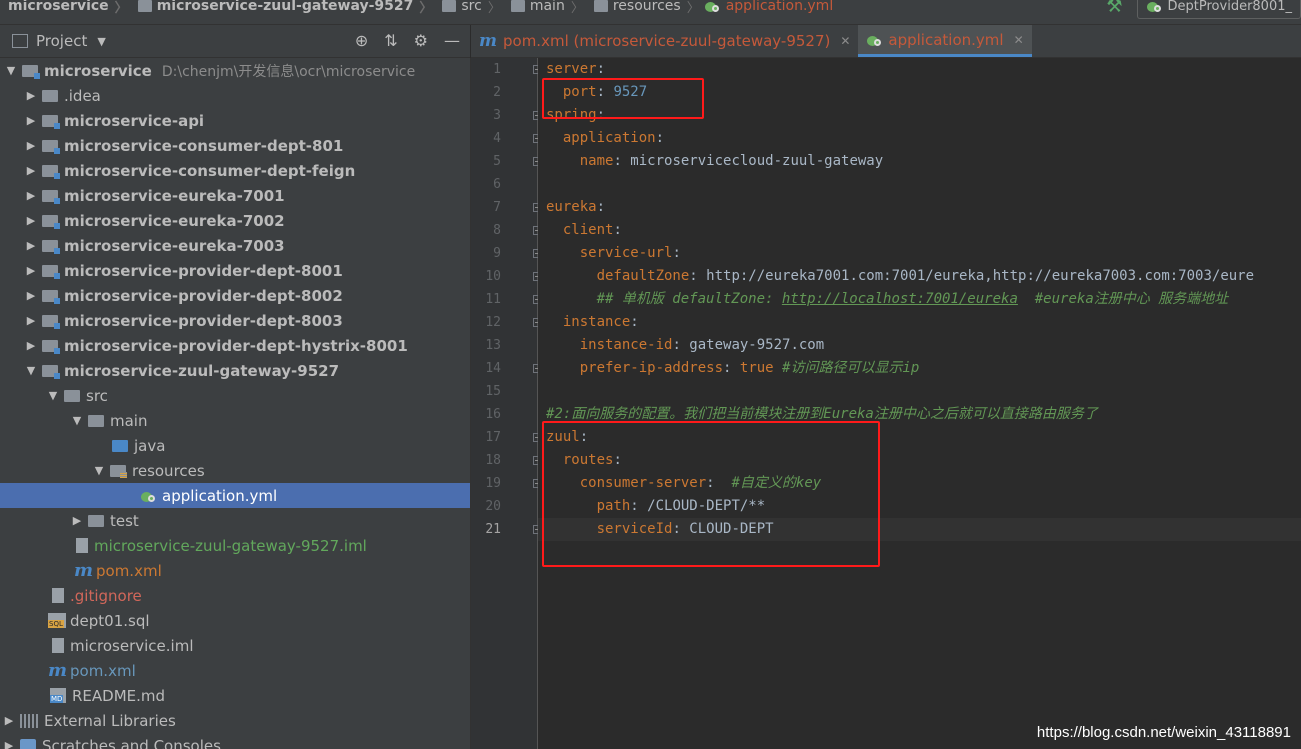 The height and width of the screenshot is (749, 1301). I want to click on tree-item-module: ▶ microservice-consumer-dept-801, so click(235, 145).